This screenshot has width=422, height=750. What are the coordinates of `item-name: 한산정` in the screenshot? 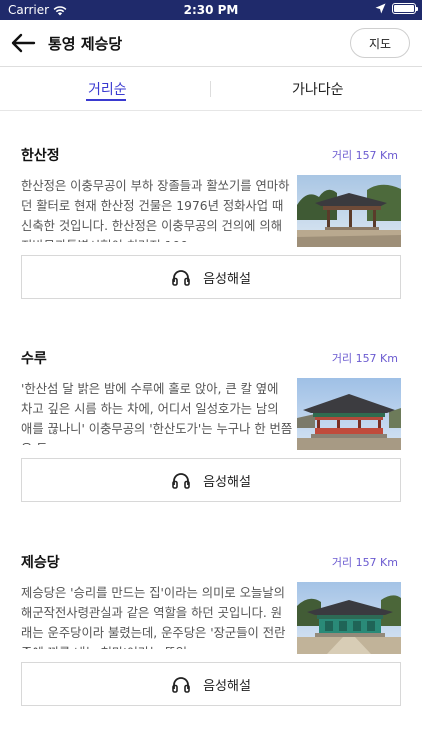 It's located at (40, 156).